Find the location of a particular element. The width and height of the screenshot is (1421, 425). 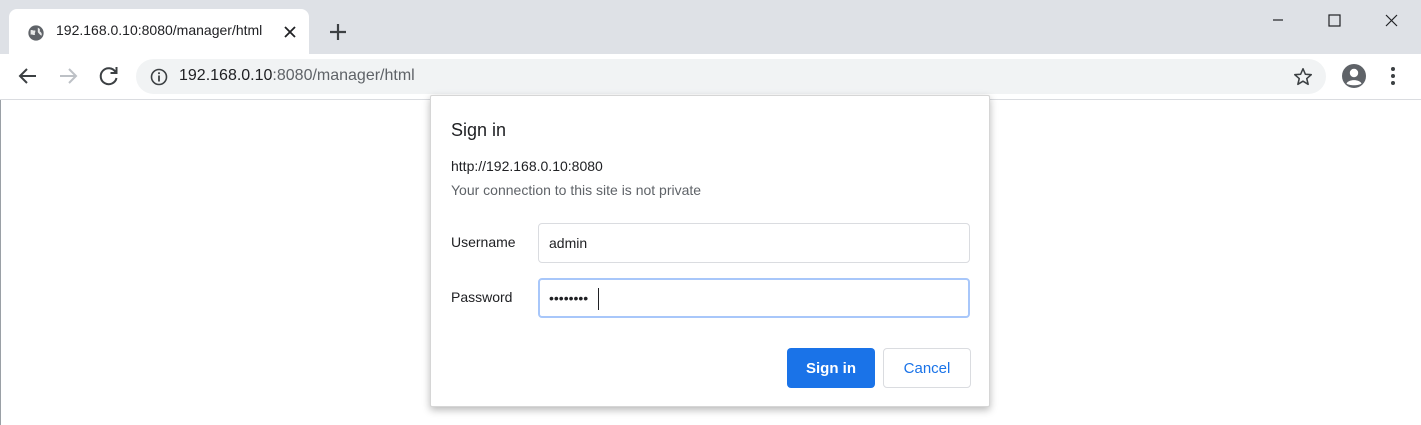

url-text: 192.168.0.10:8080/manager/html is located at coordinates (297, 76).